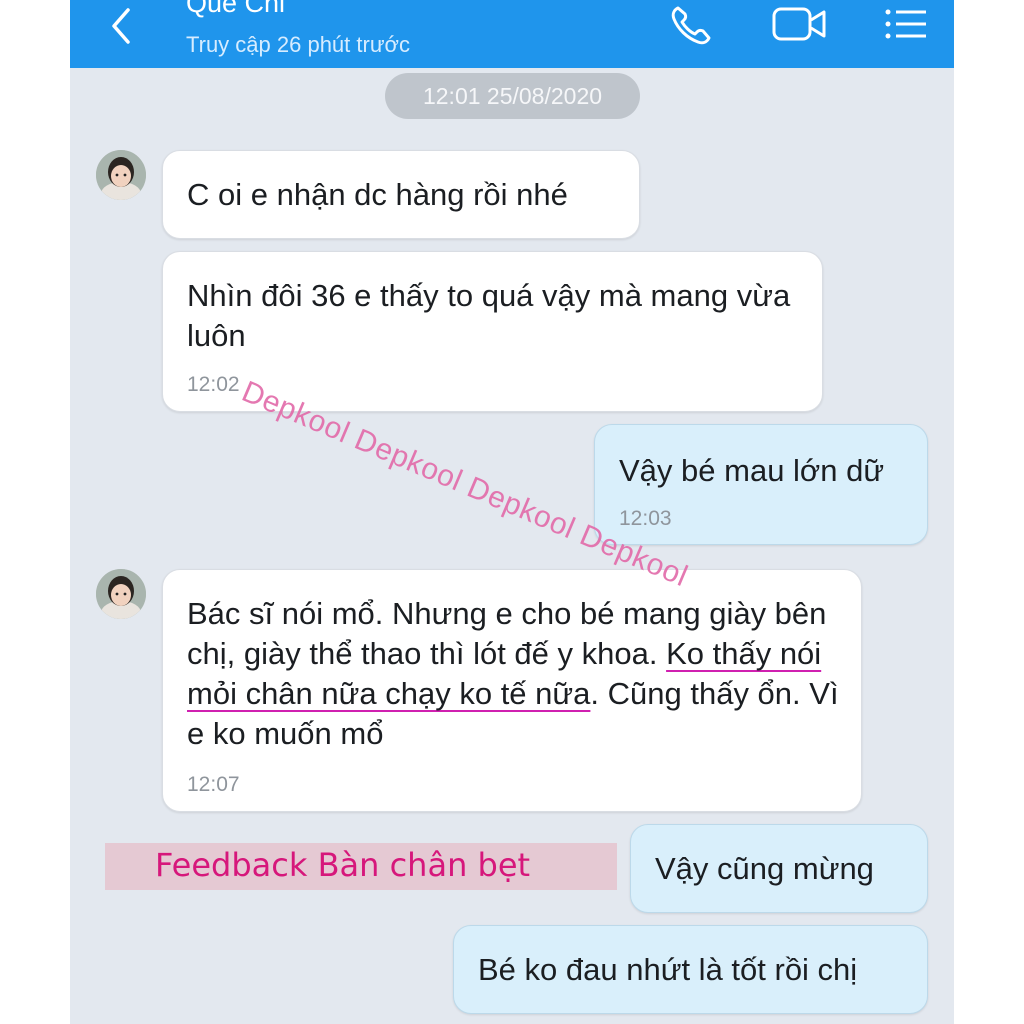  I want to click on feedback-banner: Feedback Bàn chân bẹt, so click(361, 866).